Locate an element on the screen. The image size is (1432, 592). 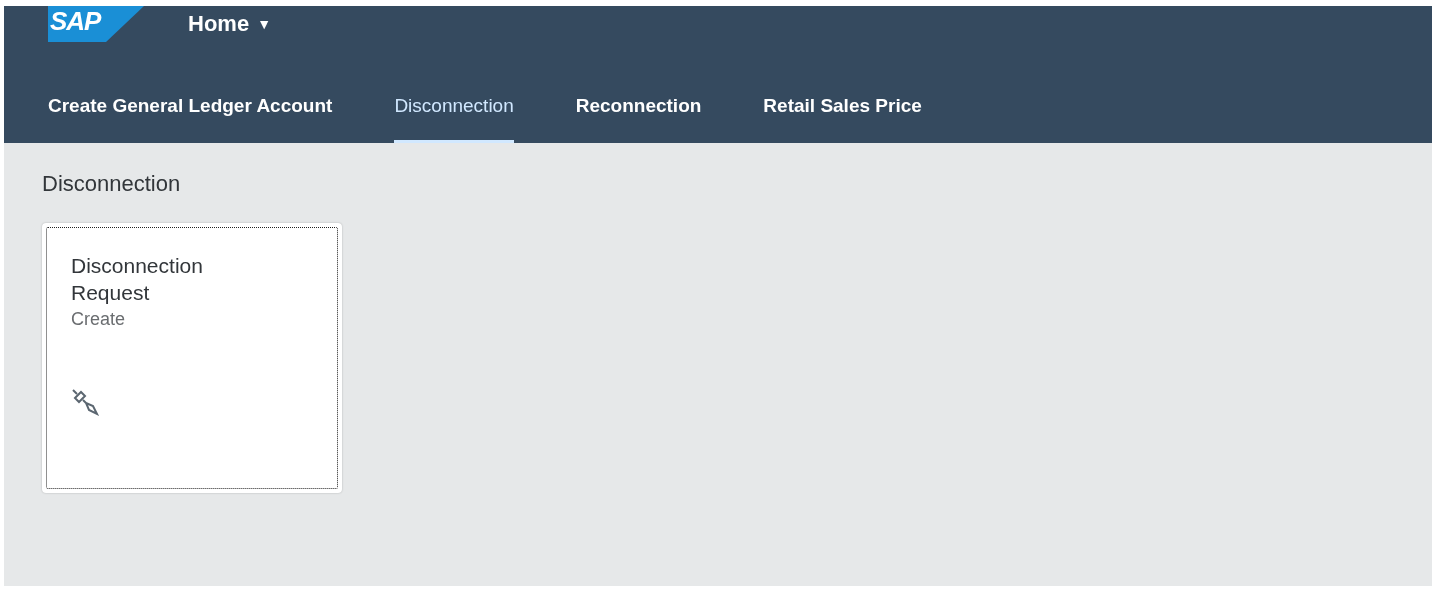
app-tile: Disconnection Request Create is located at coordinates (192, 358).